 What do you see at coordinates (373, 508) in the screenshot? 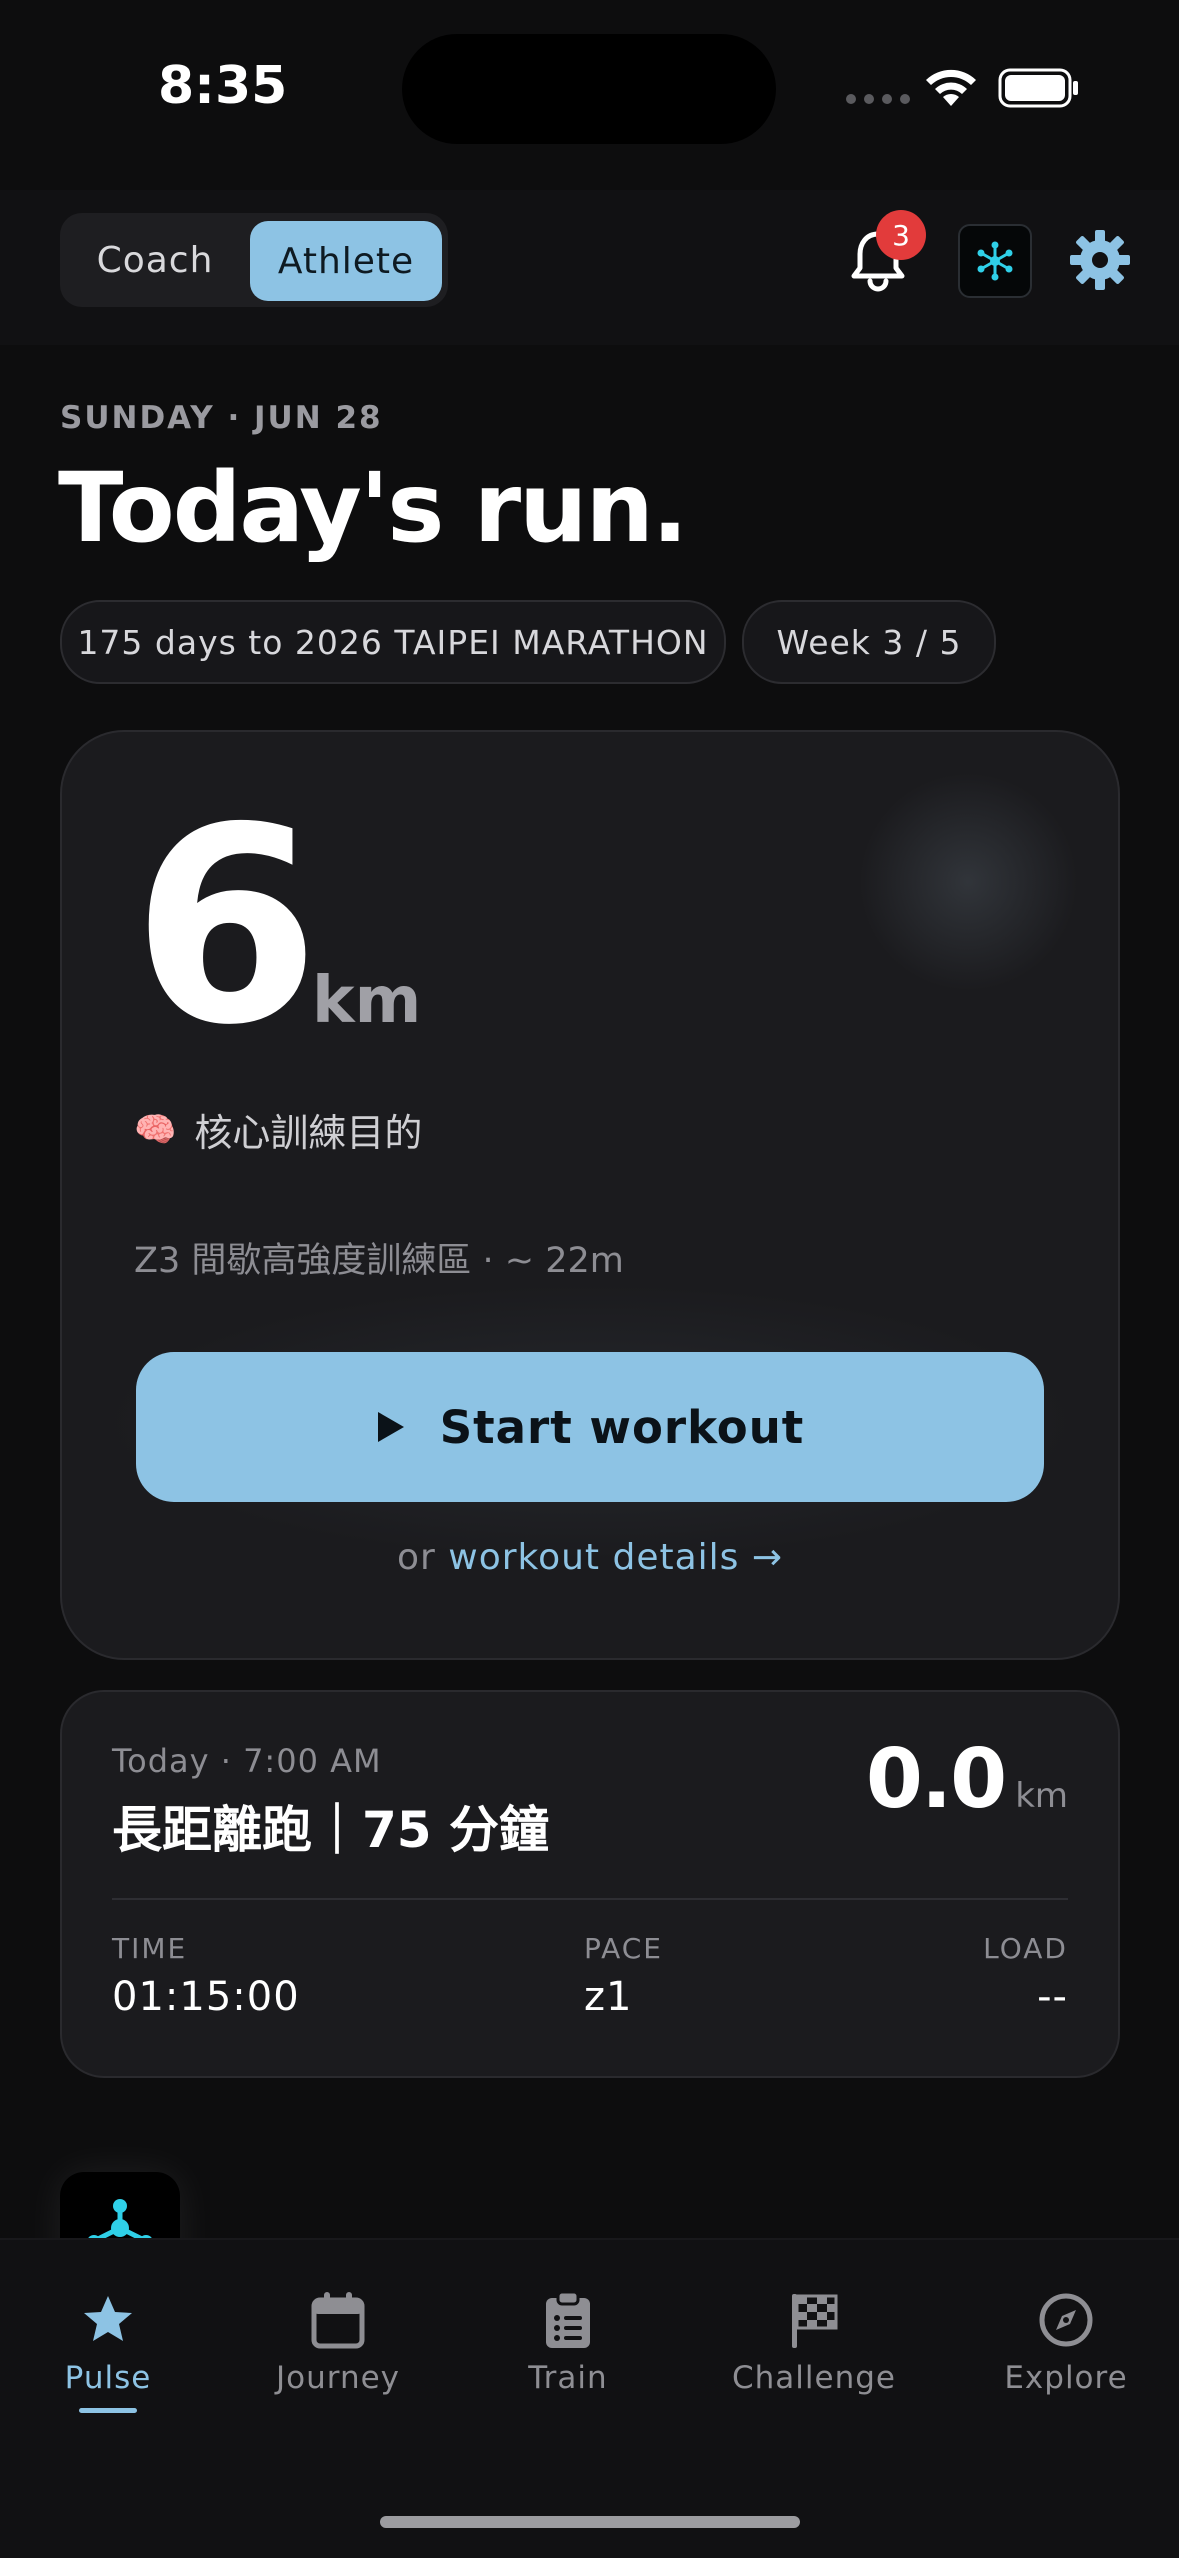
I see `page-title: Today's run.` at bounding box center [373, 508].